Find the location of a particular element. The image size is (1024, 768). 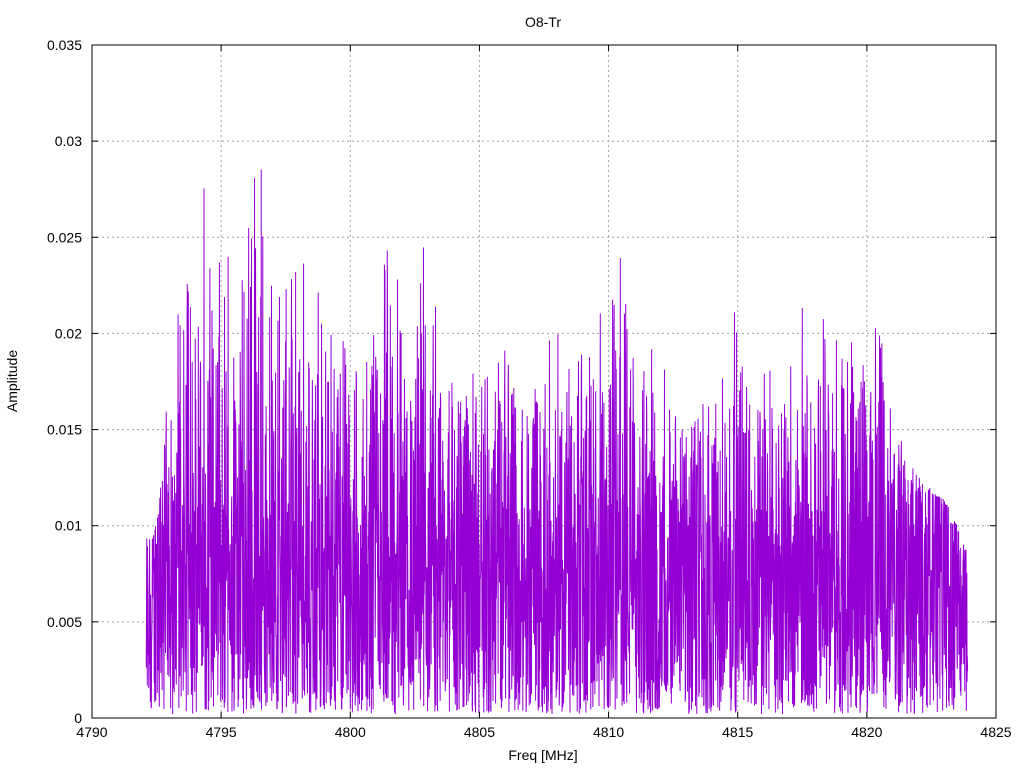

y-tick-label: 0.02 is located at coordinates (68, 333).